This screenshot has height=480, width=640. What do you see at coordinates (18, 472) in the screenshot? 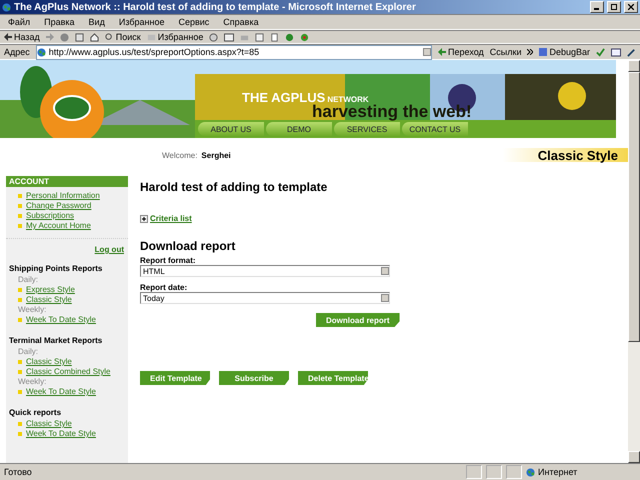
I see `status-text: Готово` at bounding box center [18, 472].